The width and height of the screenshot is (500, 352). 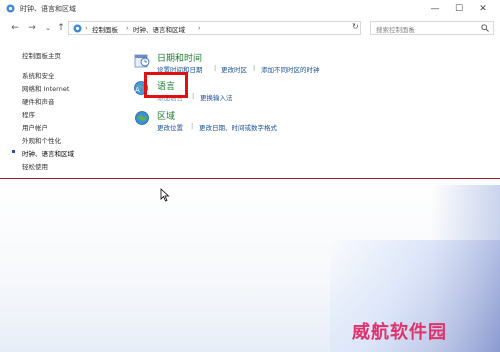 What do you see at coordinates (179, 57) in the screenshot?
I see `datetime-title: 日期和时间` at bounding box center [179, 57].